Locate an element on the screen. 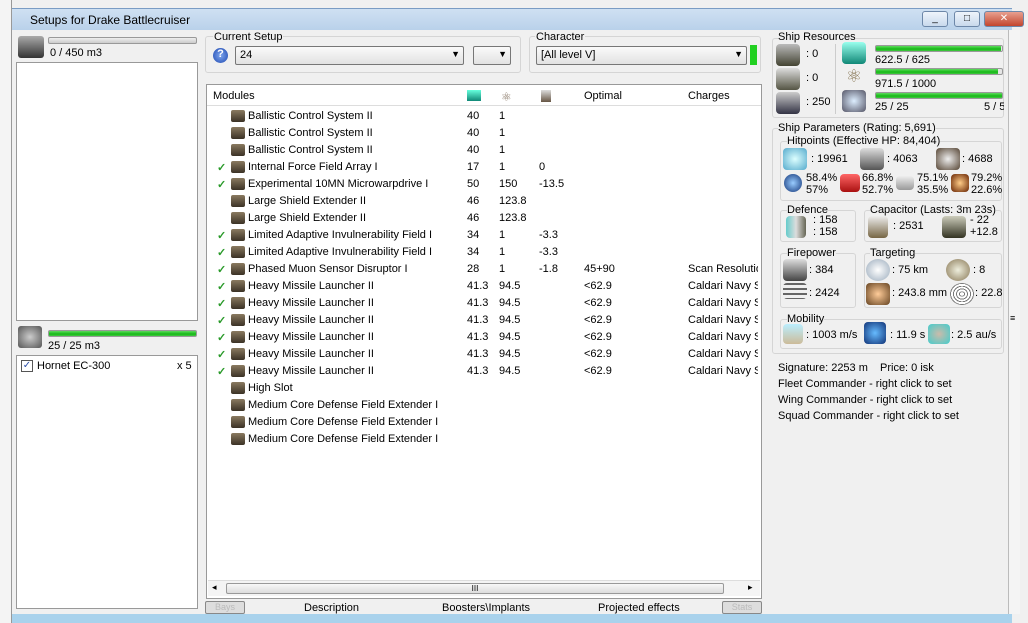 Image resolution: width=1028 pixels, height=623 pixels. horizontal-scrollbar: ◂ III ▸ is located at coordinates (484, 588).